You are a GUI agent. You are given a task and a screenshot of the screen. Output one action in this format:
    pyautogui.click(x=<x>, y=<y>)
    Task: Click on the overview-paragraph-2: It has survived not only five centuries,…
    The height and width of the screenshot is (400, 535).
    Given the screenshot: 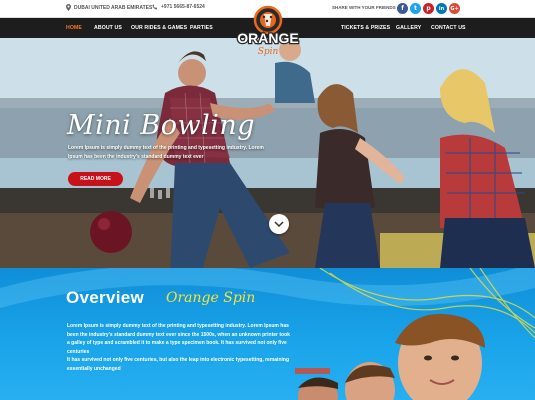 What is the action you would take?
    pyautogui.click(x=178, y=364)
    